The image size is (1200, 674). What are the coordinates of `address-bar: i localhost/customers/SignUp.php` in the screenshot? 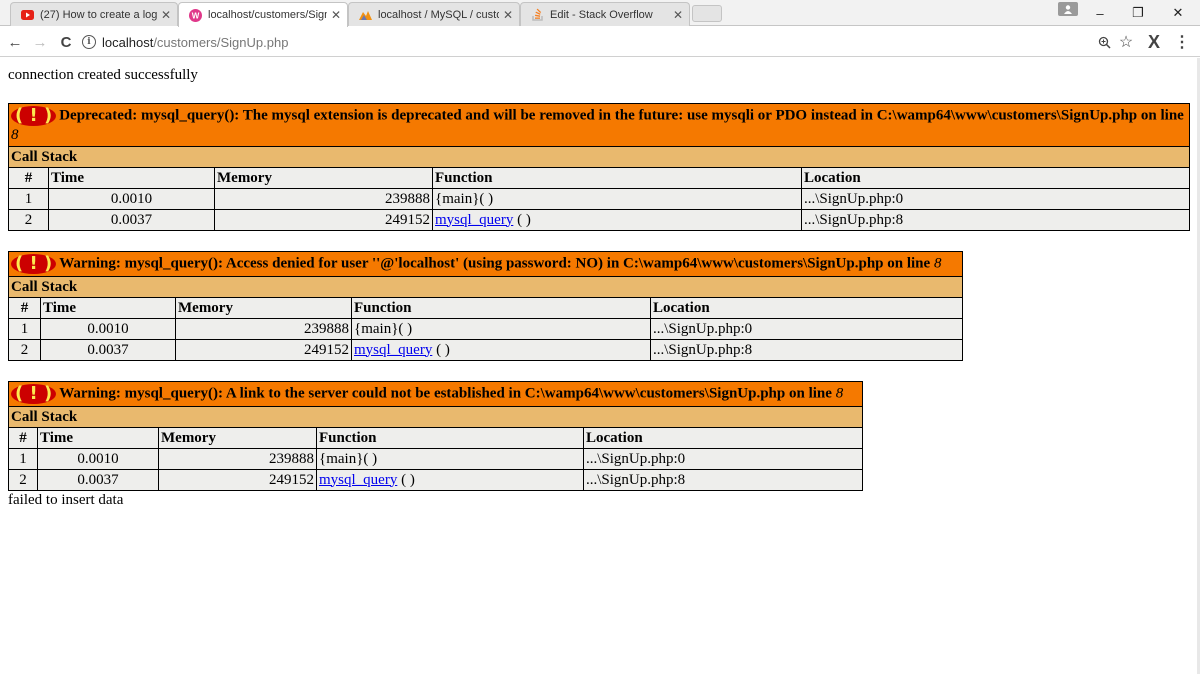 It's located at (613, 42).